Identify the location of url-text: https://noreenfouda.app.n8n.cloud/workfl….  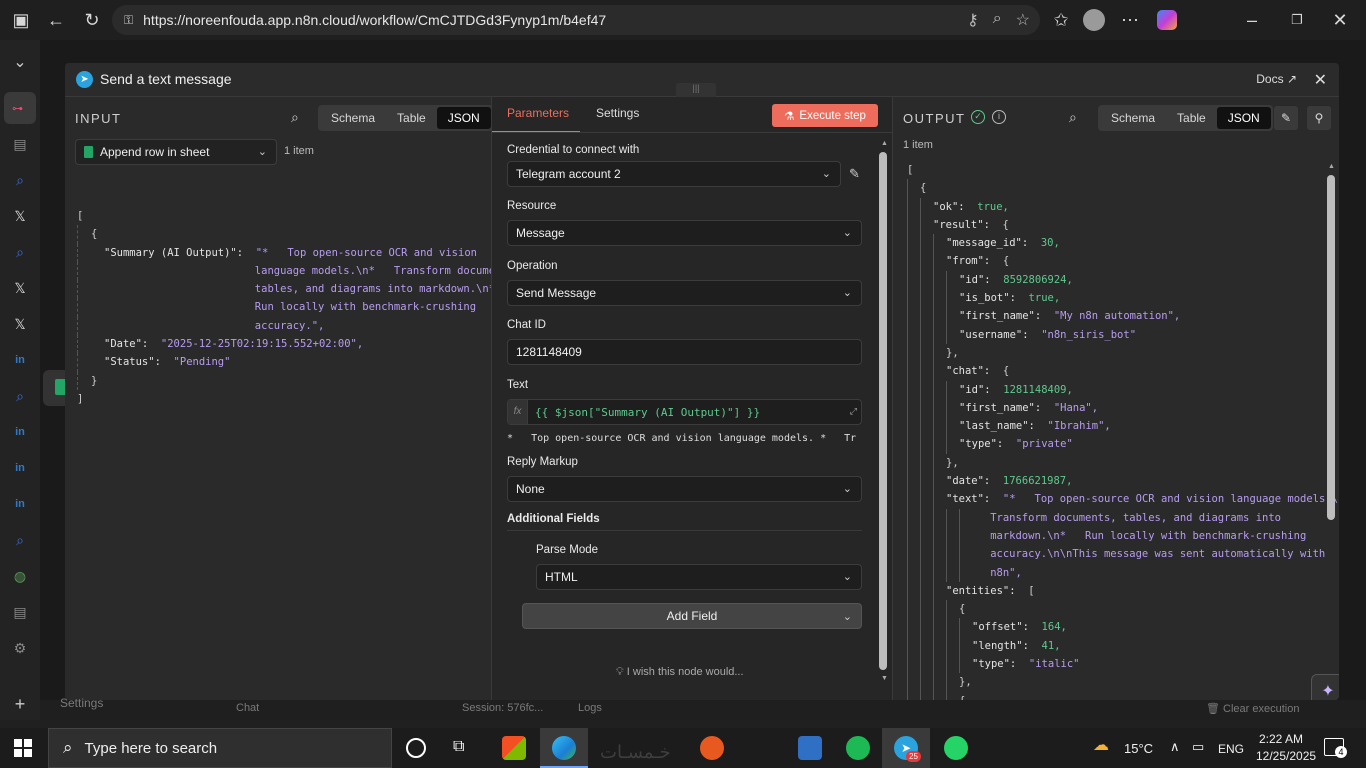
(374, 20).